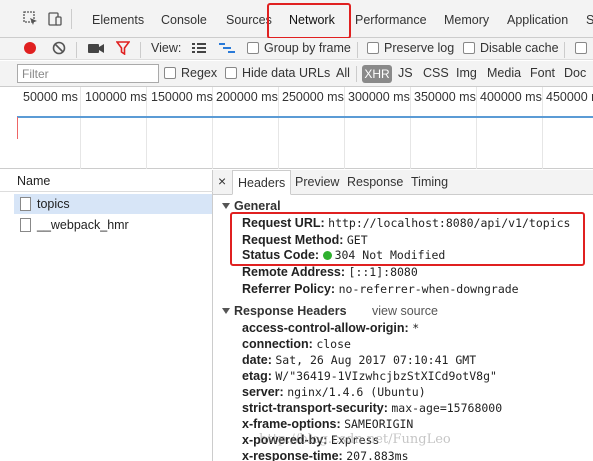 The width and height of the screenshot is (593, 461). Describe the element at coordinates (182, 97) in the screenshot. I see `timeline-tick-label: 150000 ms` at that location.